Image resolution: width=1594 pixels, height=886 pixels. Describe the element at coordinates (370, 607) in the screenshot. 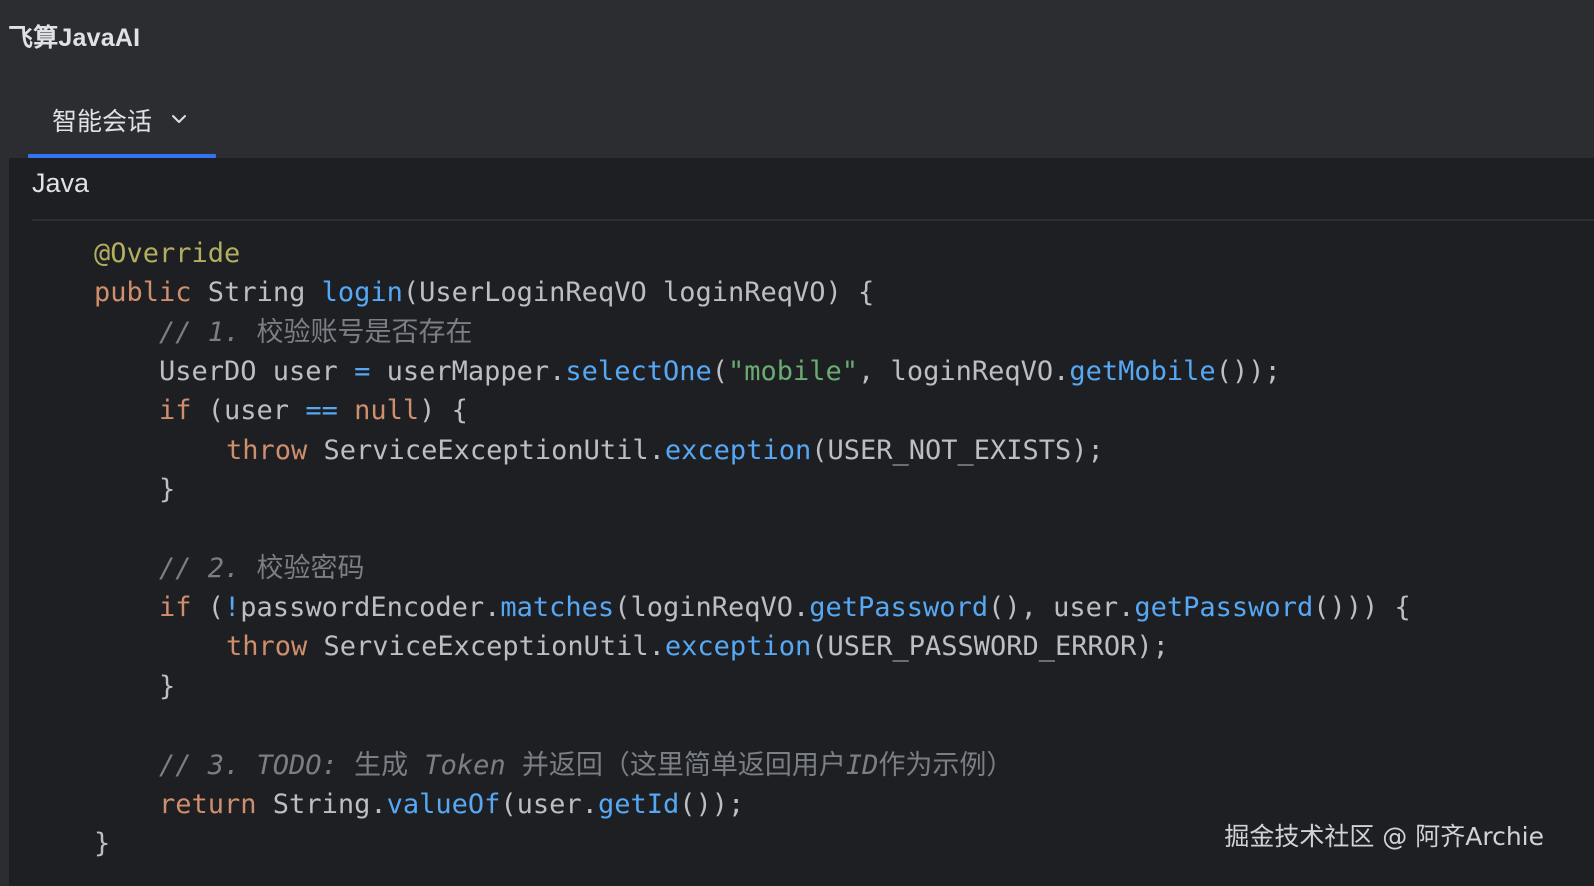

I see `code-token: passwordEncoder.` at that location.